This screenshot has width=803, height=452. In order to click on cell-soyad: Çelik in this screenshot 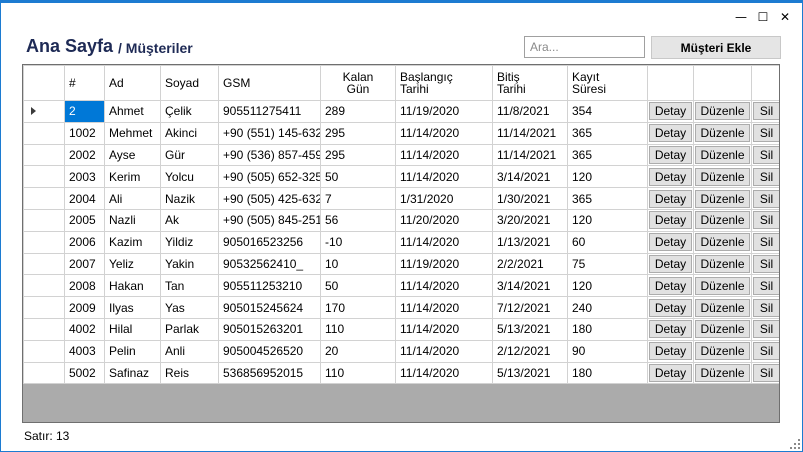, I will do `click(189, 111)`.